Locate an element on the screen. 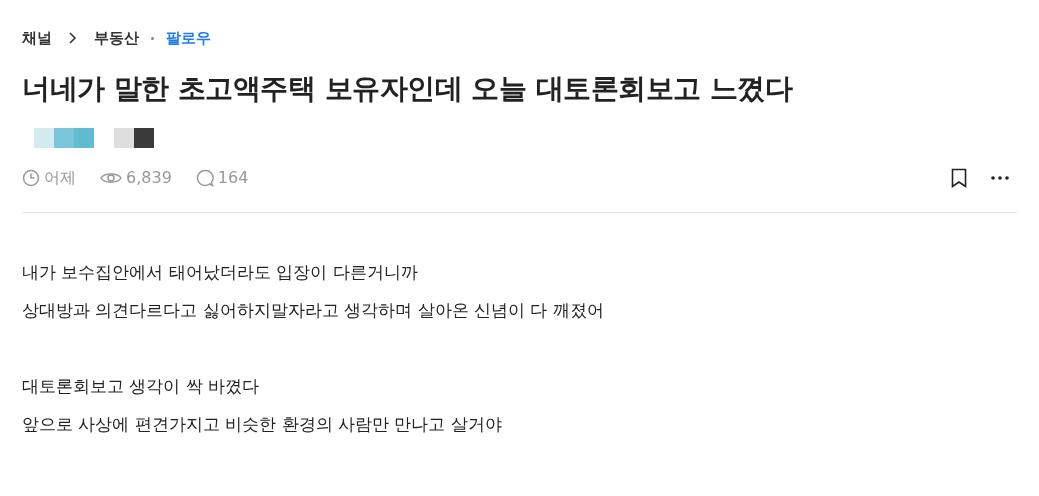  follow-link: 팔로우 is located at coordinates (188, 38).